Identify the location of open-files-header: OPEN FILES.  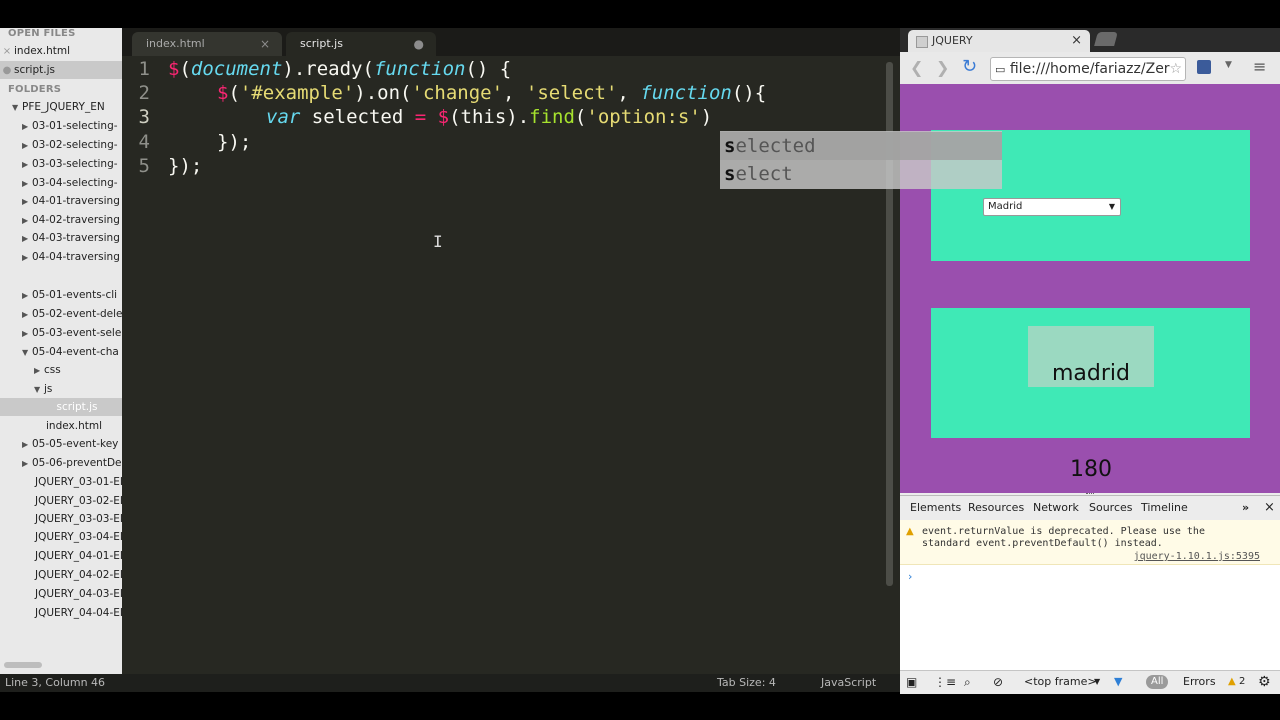
(42, 33).